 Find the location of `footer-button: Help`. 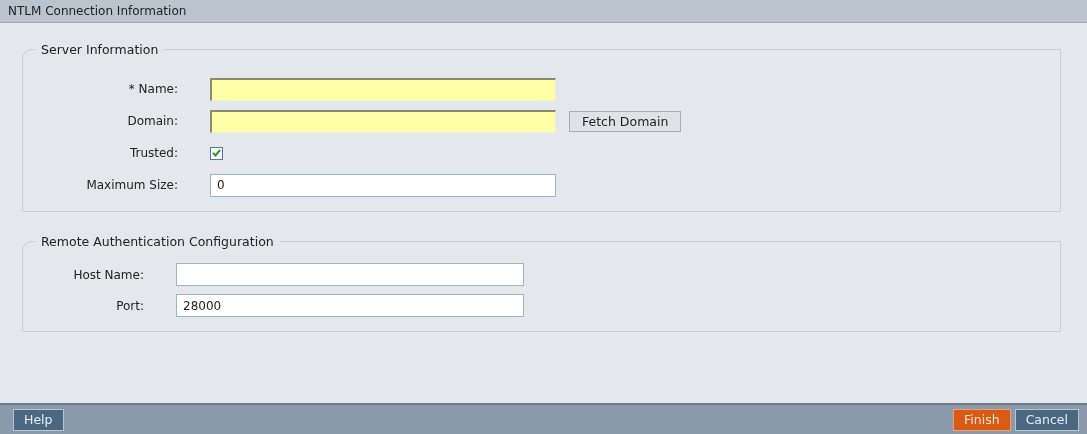

footer-button: Help is located at coordinates (38, 419).